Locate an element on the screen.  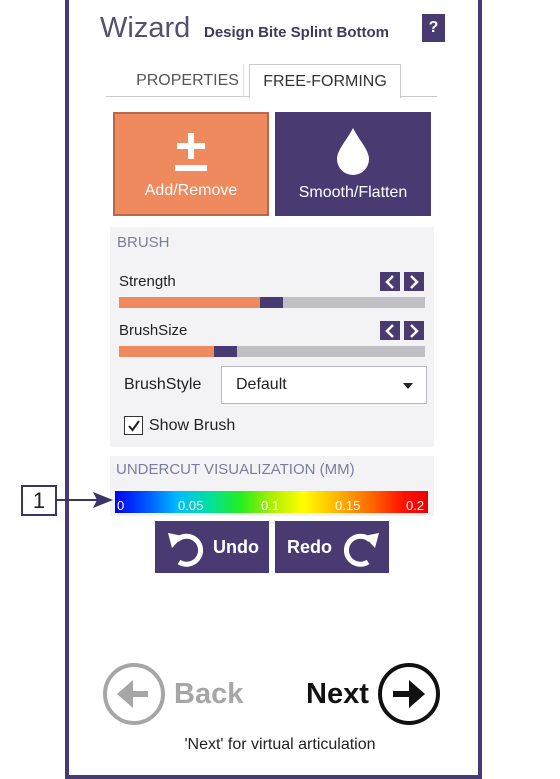
show-brush-label: Show Brush is located at coordinates (192, 425).